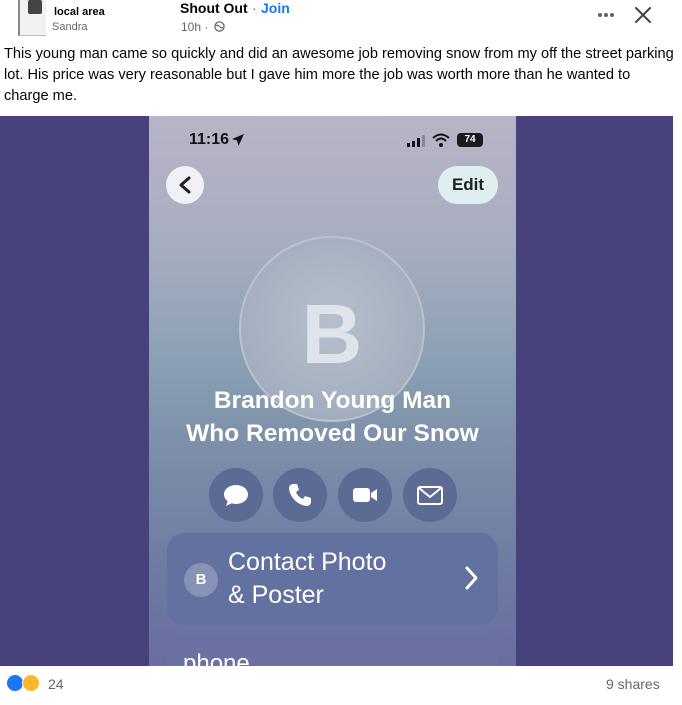  What do you see at coordinates (606, 15) in the screenshot?
I see `more-options-icon` at bounding box center [606, 15].